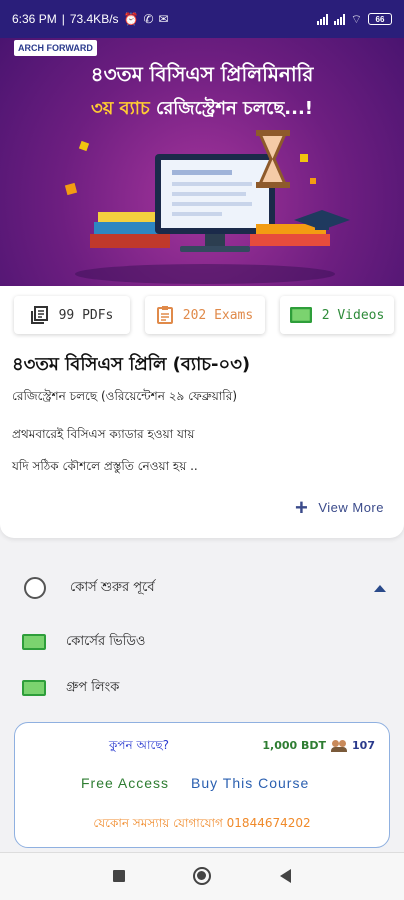 The image size is (404, 900). What do you see at coordinates (285, 876) in the screenshot?
I see `back-icon` at bounding box center [285, 876].